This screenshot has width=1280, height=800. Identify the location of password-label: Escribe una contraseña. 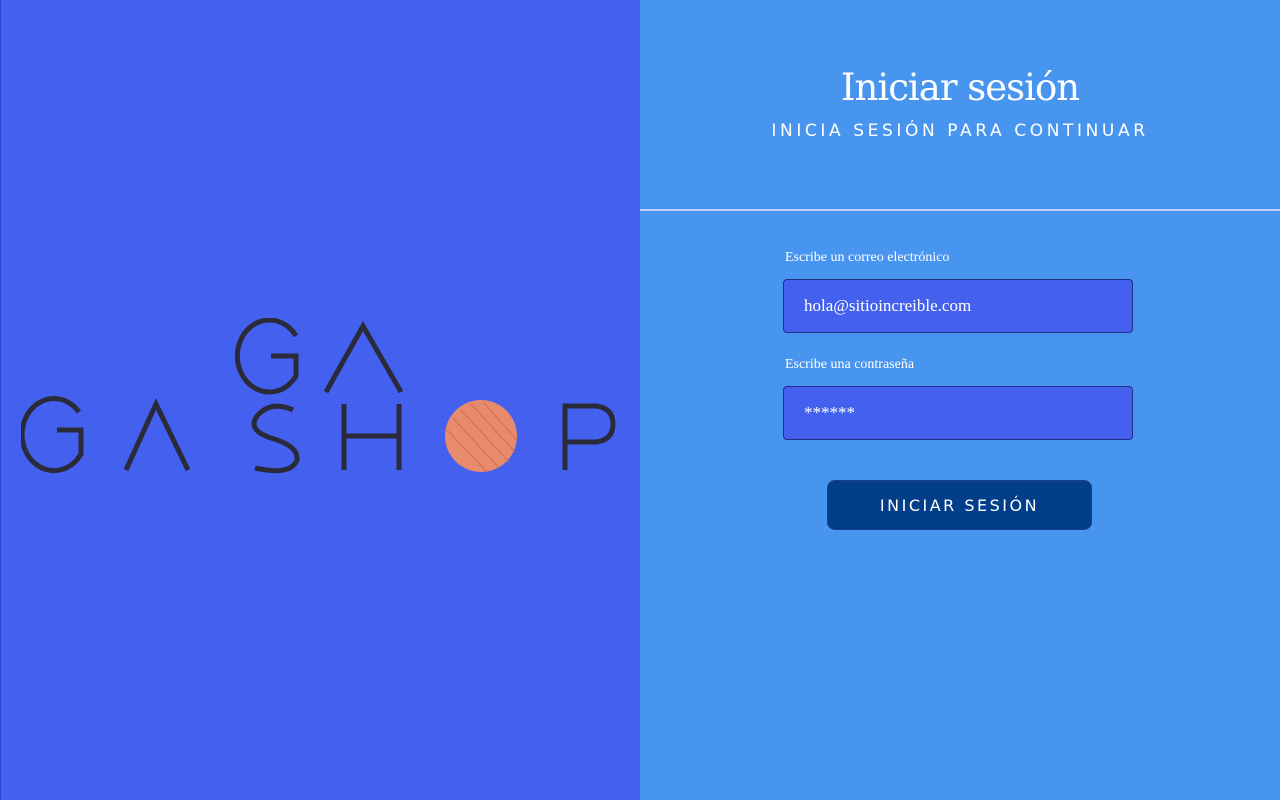
(850, 364).